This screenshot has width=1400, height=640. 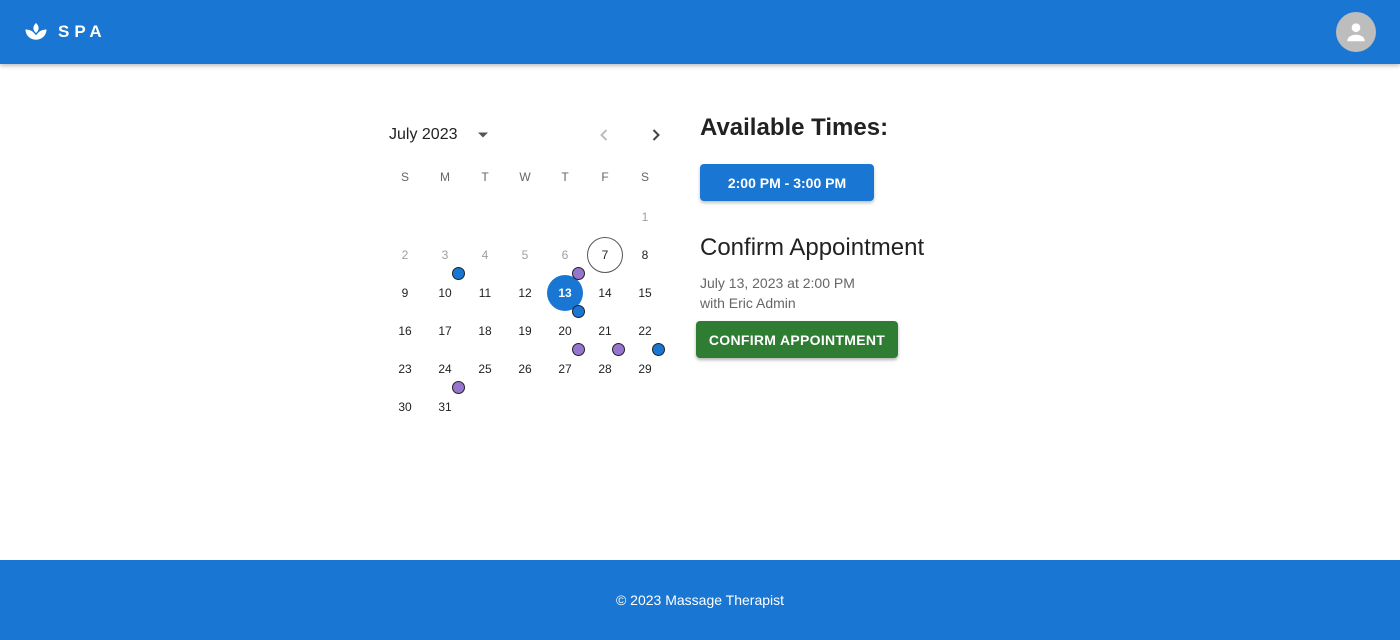 What do you see at coordinates (485, 255) in the screenshot?
I see `calendar-day-4: 4` at bounding box center [485, 255].